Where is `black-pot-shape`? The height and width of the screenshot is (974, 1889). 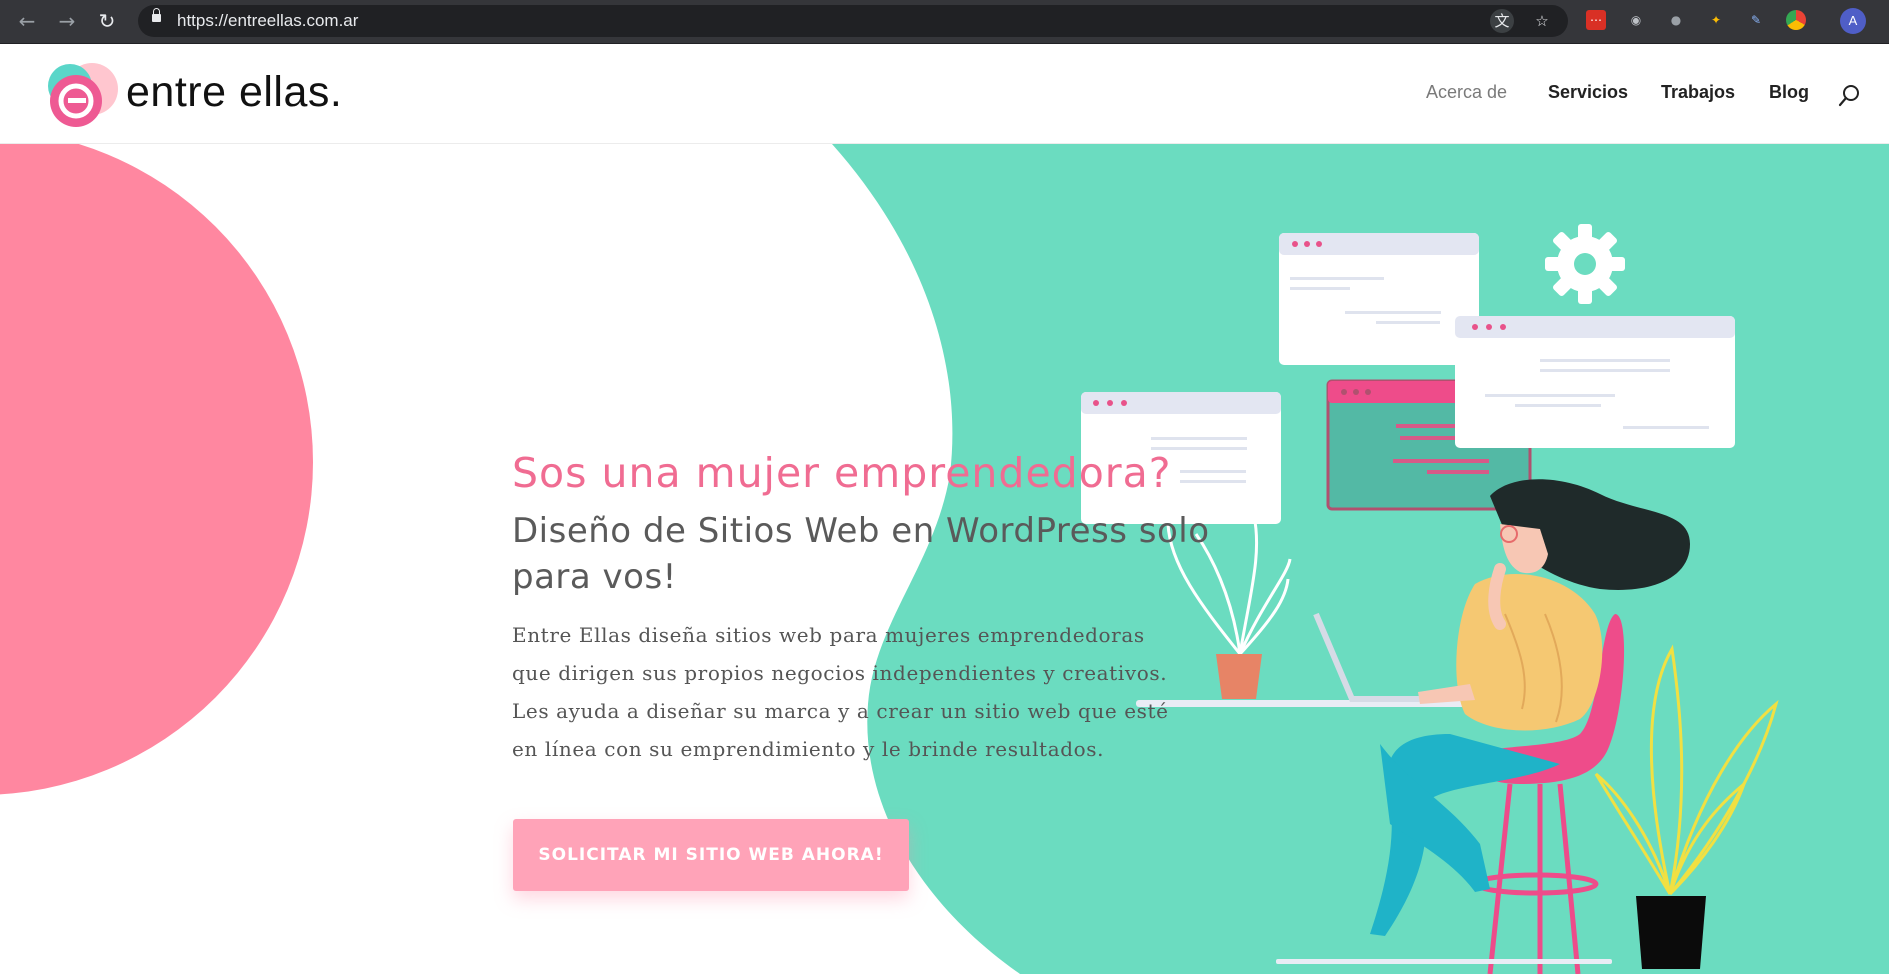
black-pot-shape is located at coordinates (1671, 932).